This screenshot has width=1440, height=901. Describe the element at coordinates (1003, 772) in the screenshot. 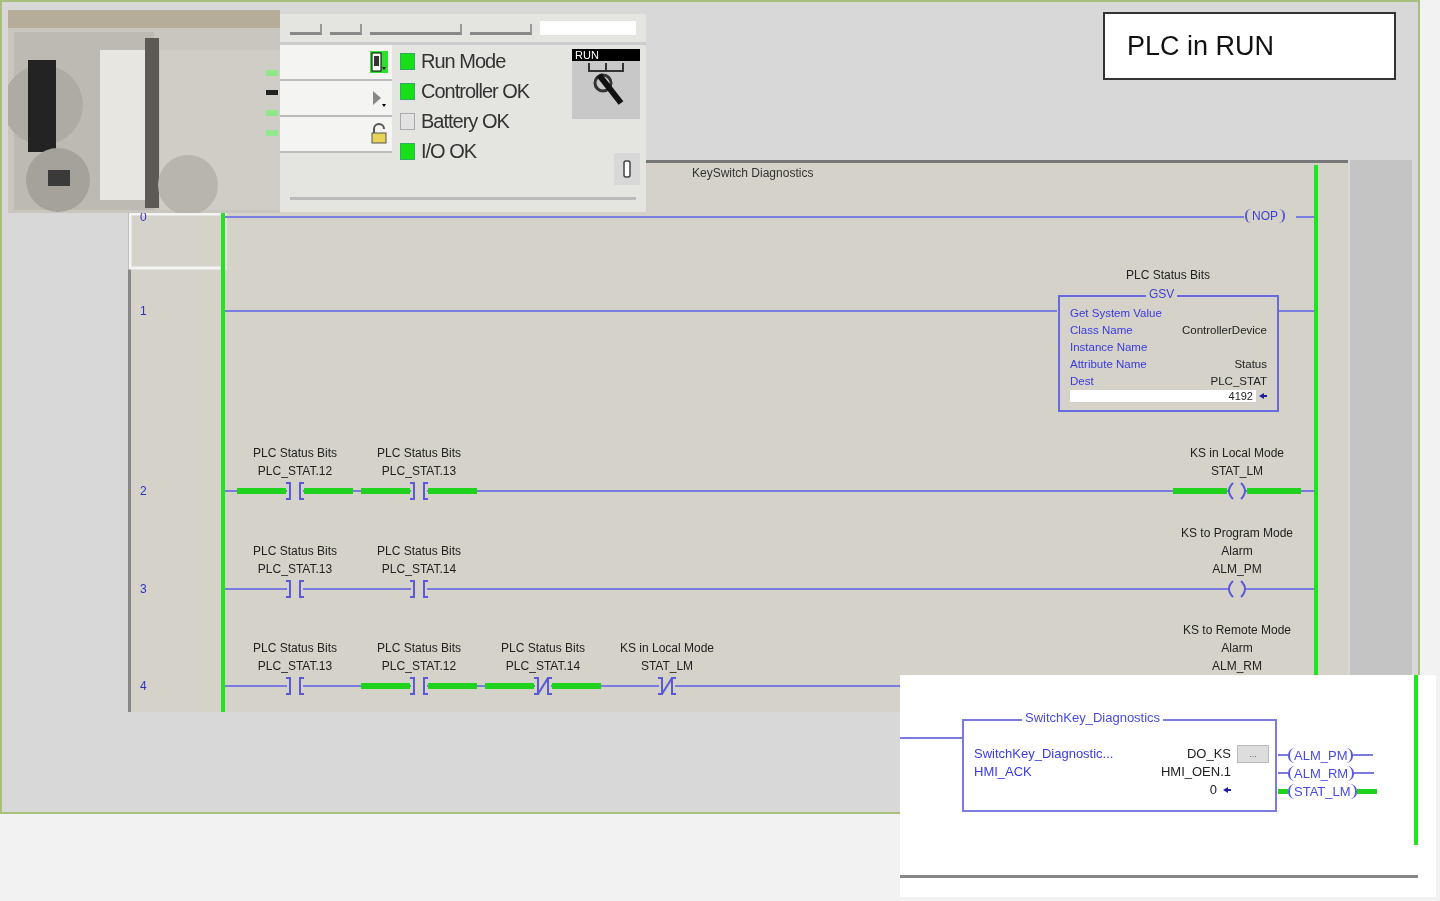

I see `parameter-label: HMI_ACK` at that location.